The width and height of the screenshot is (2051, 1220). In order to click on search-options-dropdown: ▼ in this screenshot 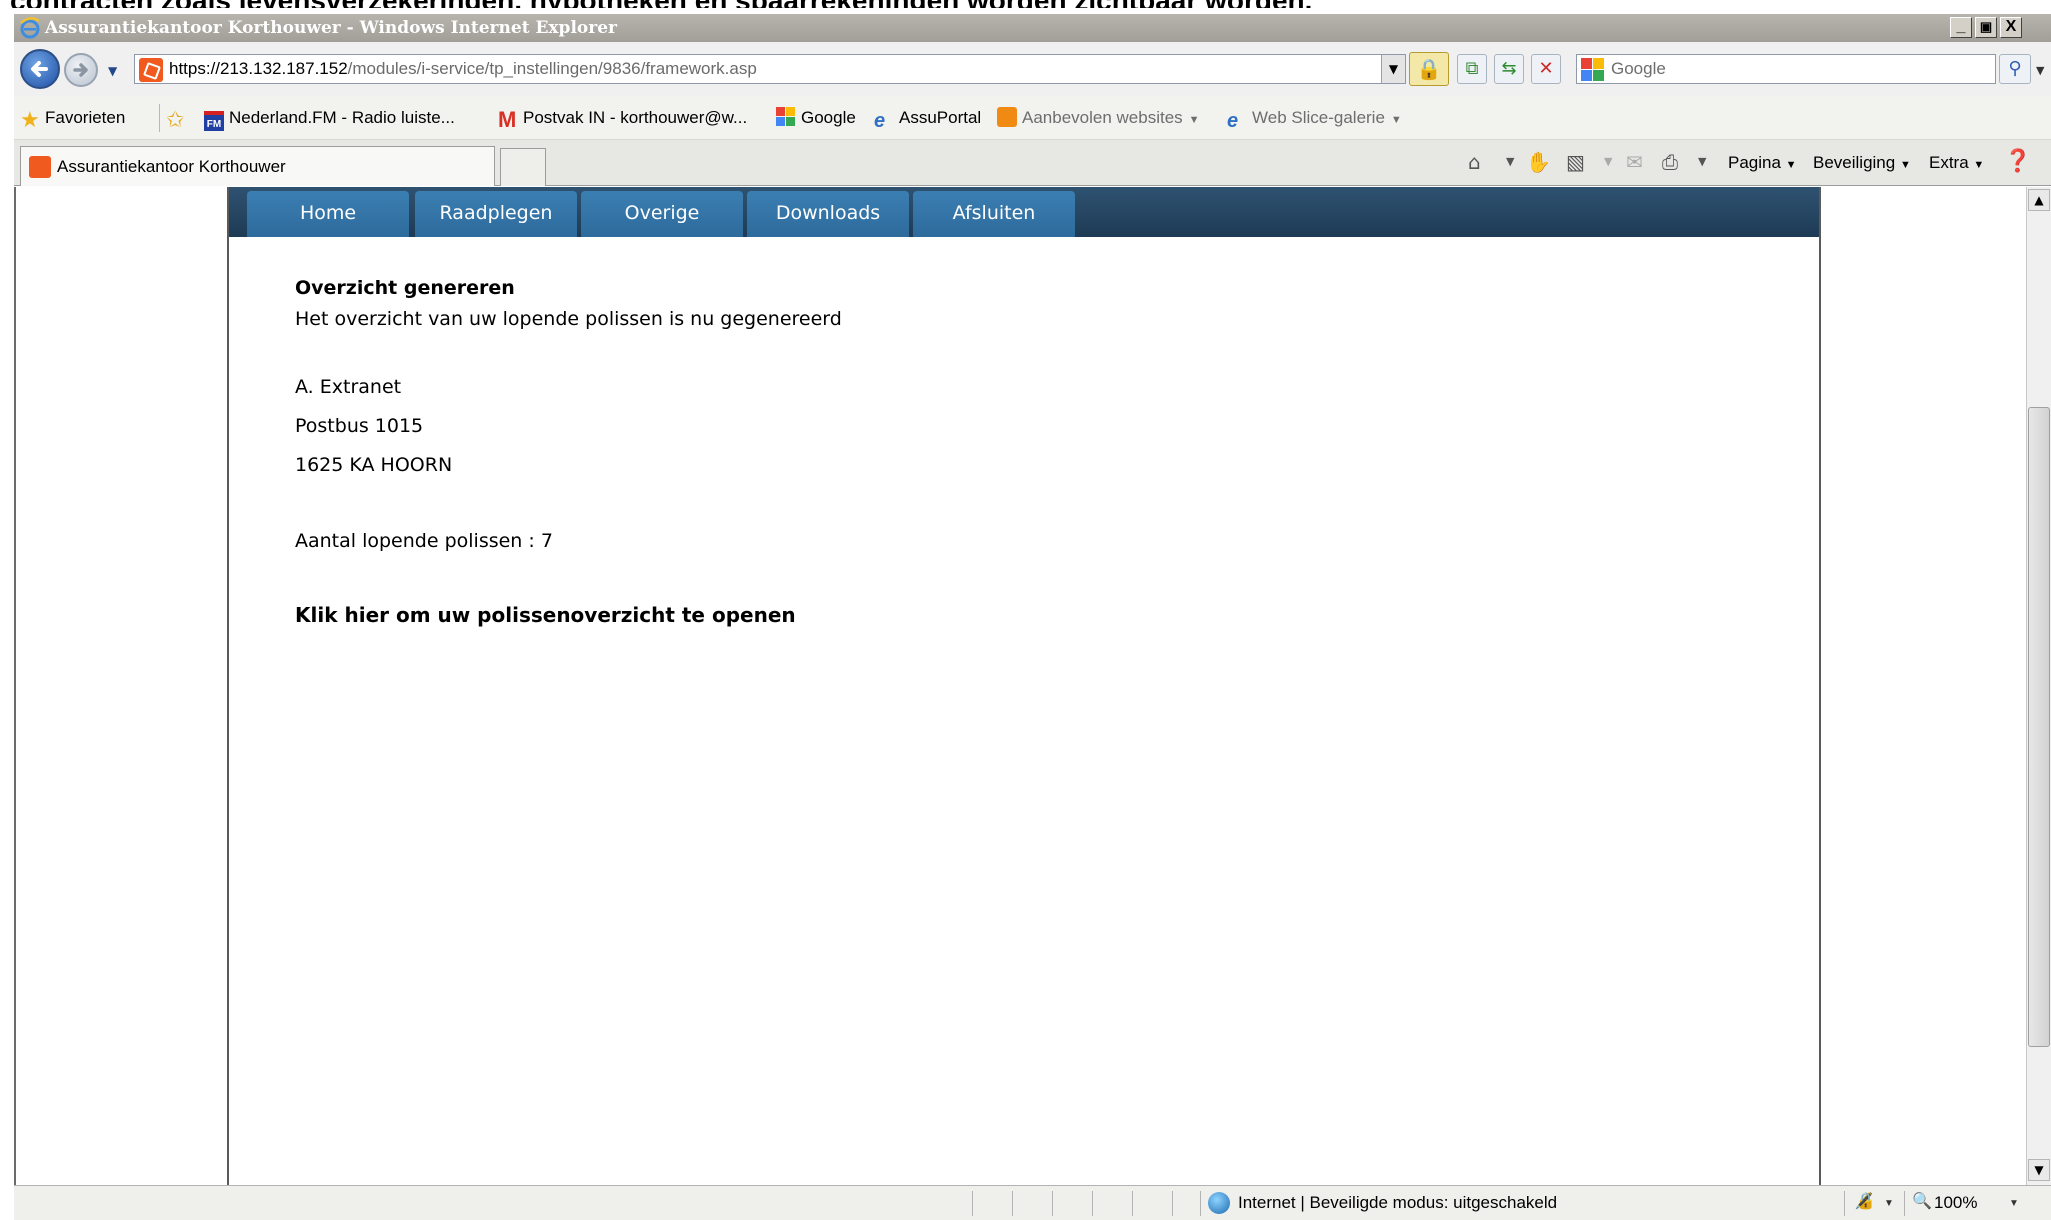, I will do `click(2040, 70)`.